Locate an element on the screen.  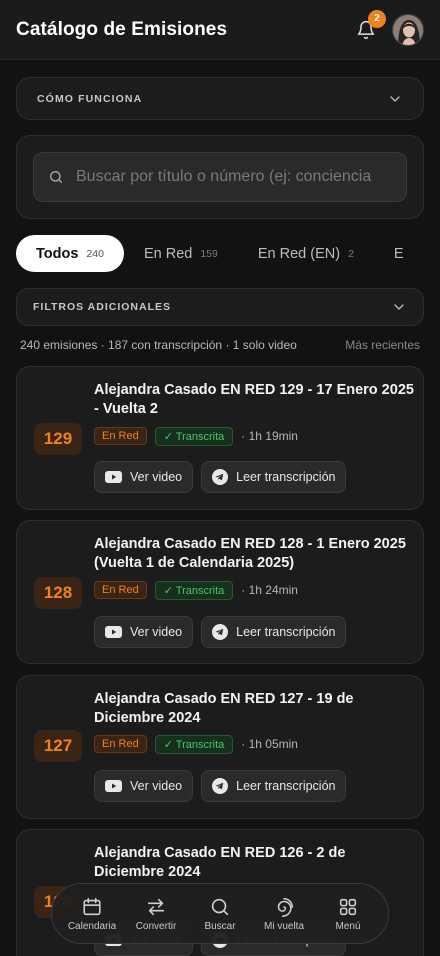
nav-label: Buscar is located at coordinates (220, 926).